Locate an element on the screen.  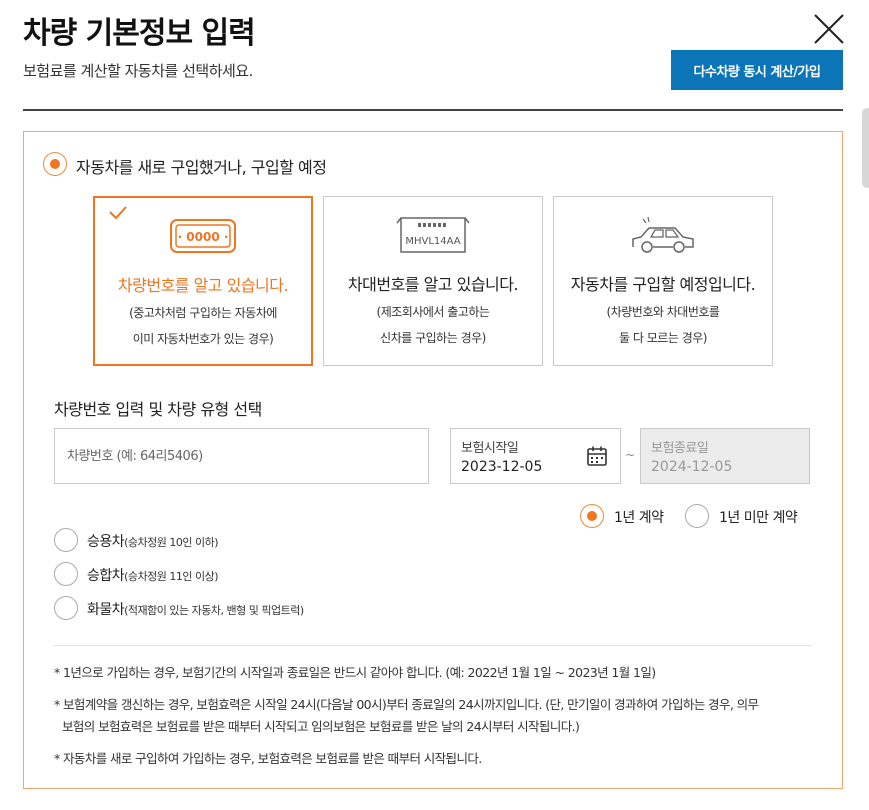
car-icon is located at coordinates (663, 234).